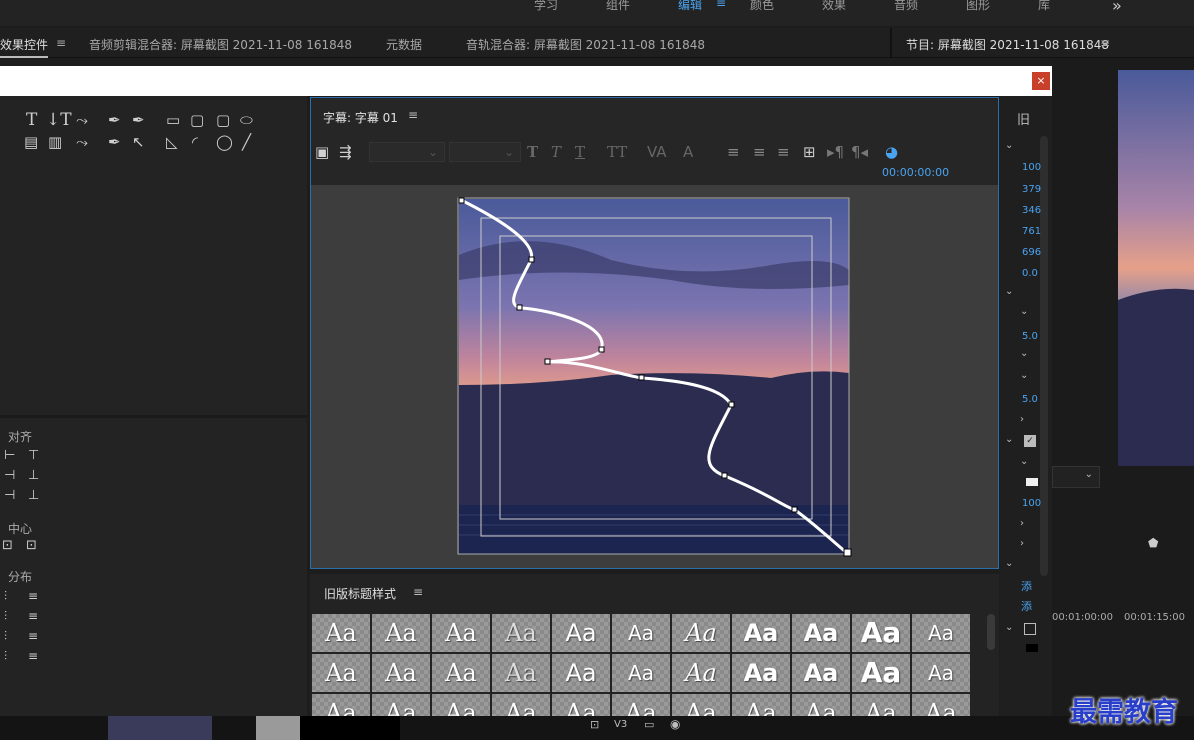 The width and height of the screenshot is (1194, 740). I want to click on align-right-icon: ⊣, so click(9, 496).